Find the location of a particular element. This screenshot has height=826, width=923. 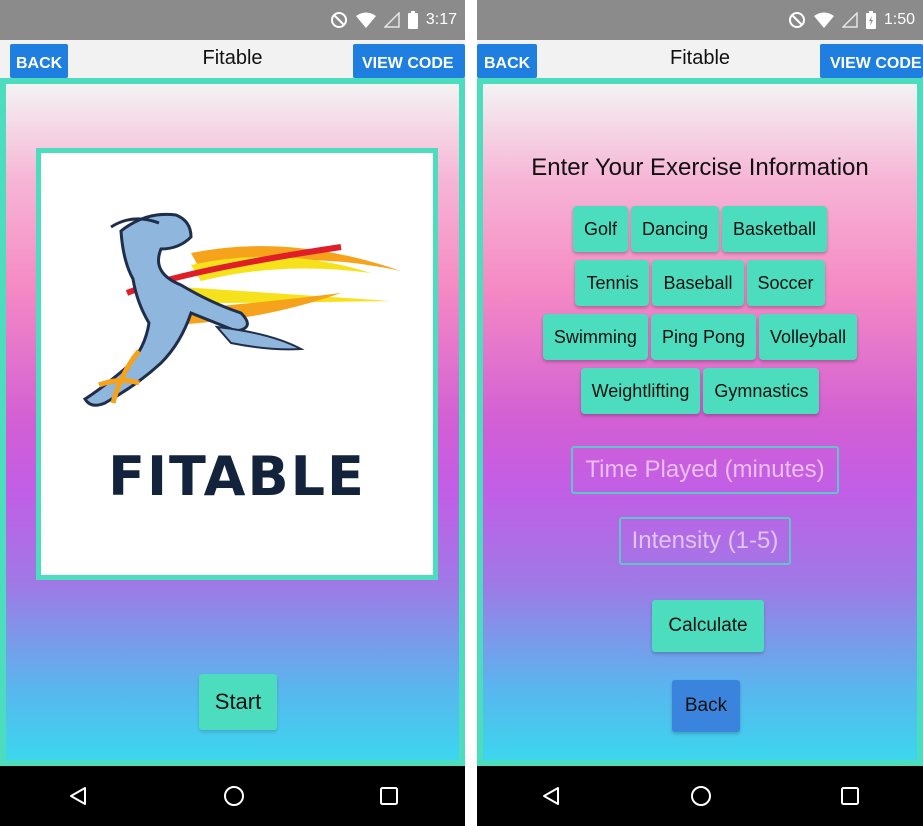

sport-row: Tennis Baseball Soccer is located at coordinates (700, 283).